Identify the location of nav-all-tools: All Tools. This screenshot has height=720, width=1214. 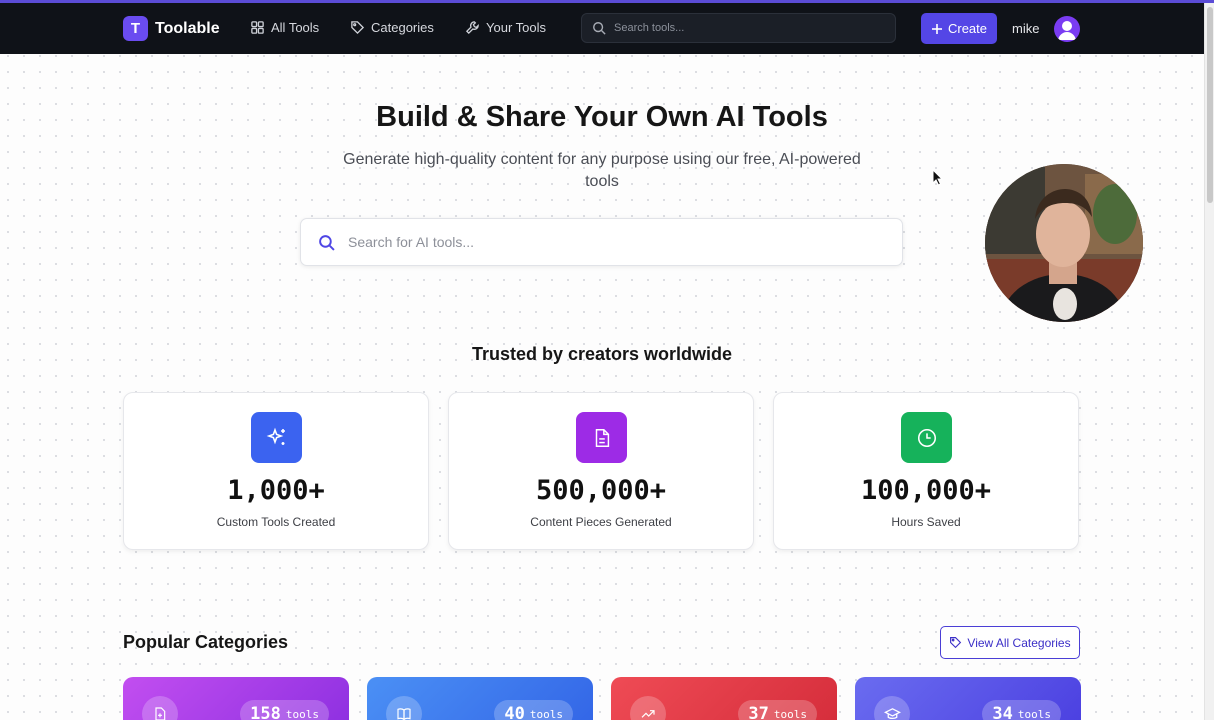
(284, 27).